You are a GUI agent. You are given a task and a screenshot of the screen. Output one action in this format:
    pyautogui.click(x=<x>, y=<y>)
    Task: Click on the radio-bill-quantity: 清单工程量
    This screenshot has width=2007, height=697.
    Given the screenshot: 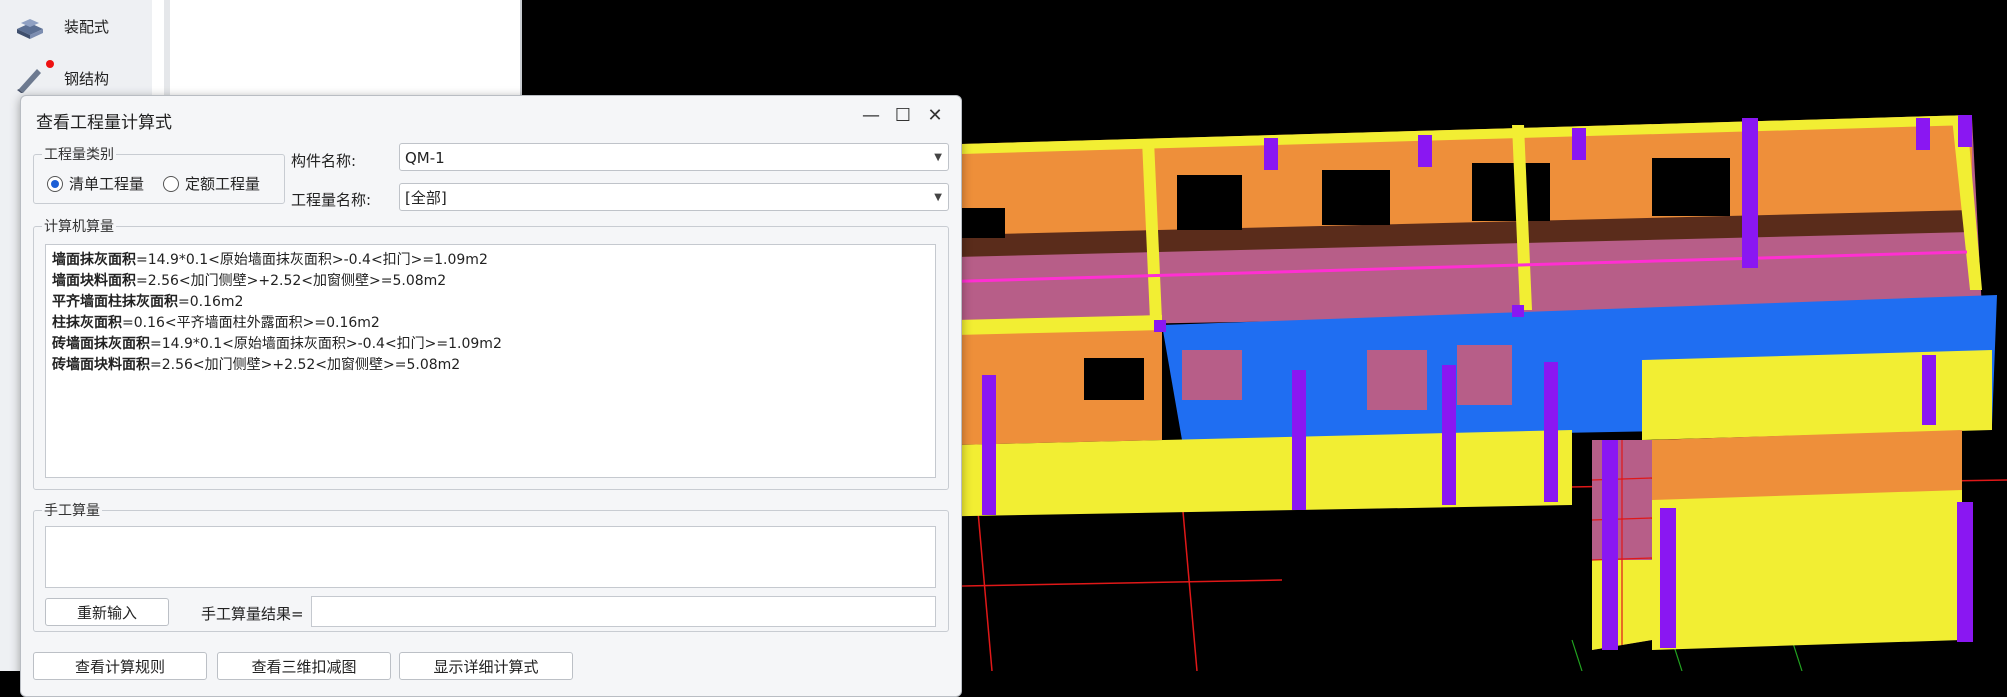 What is the action you would take?
    pyautogui.click(x=95, y=183)
    